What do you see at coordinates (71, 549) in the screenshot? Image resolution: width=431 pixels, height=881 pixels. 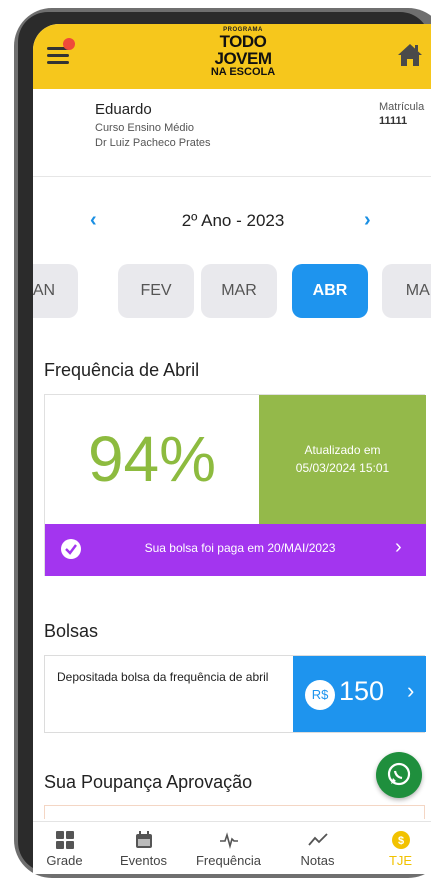 I see `check-circle-icon` at bounding box center [71, 549].